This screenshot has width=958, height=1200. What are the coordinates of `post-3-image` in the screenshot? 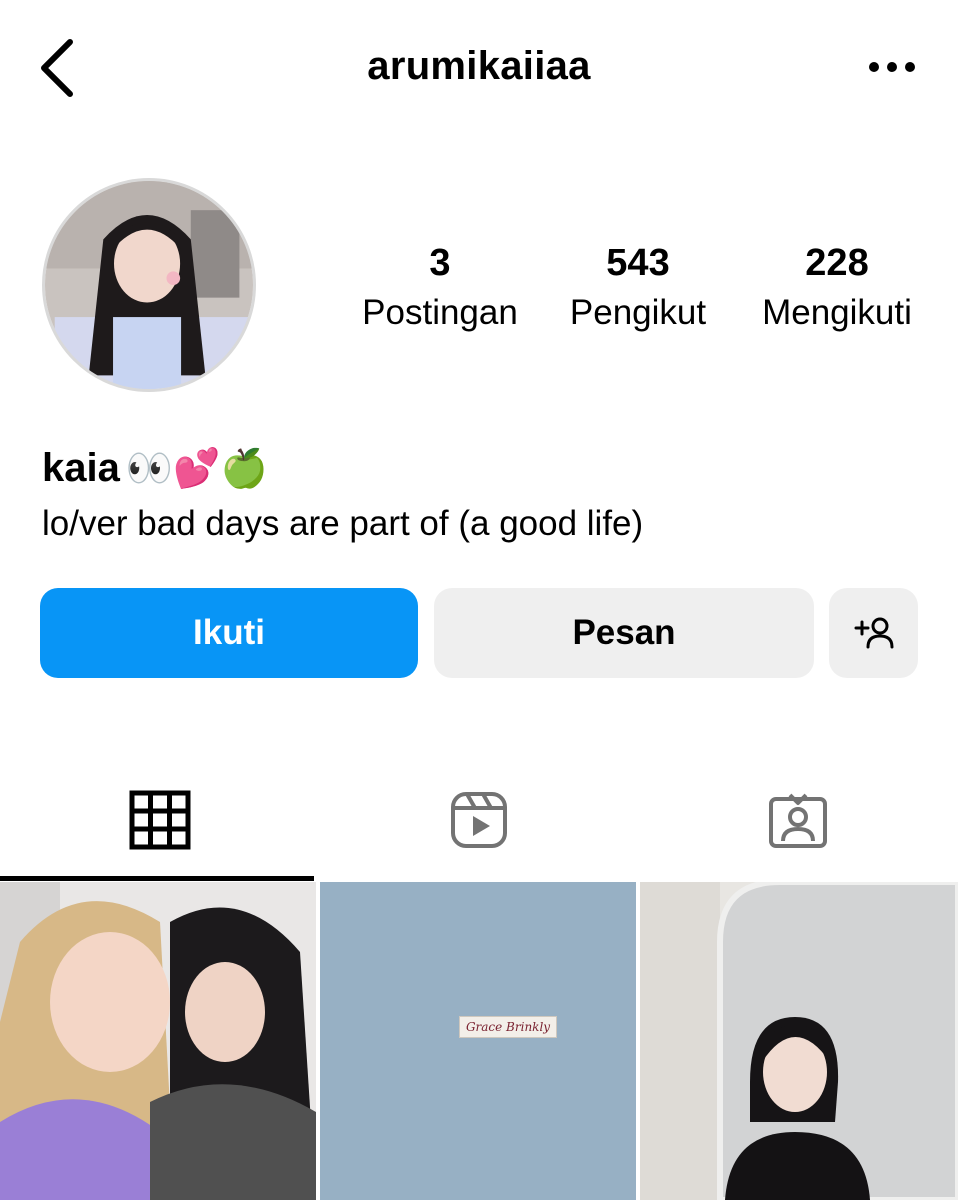 It's located at (799, 1041).